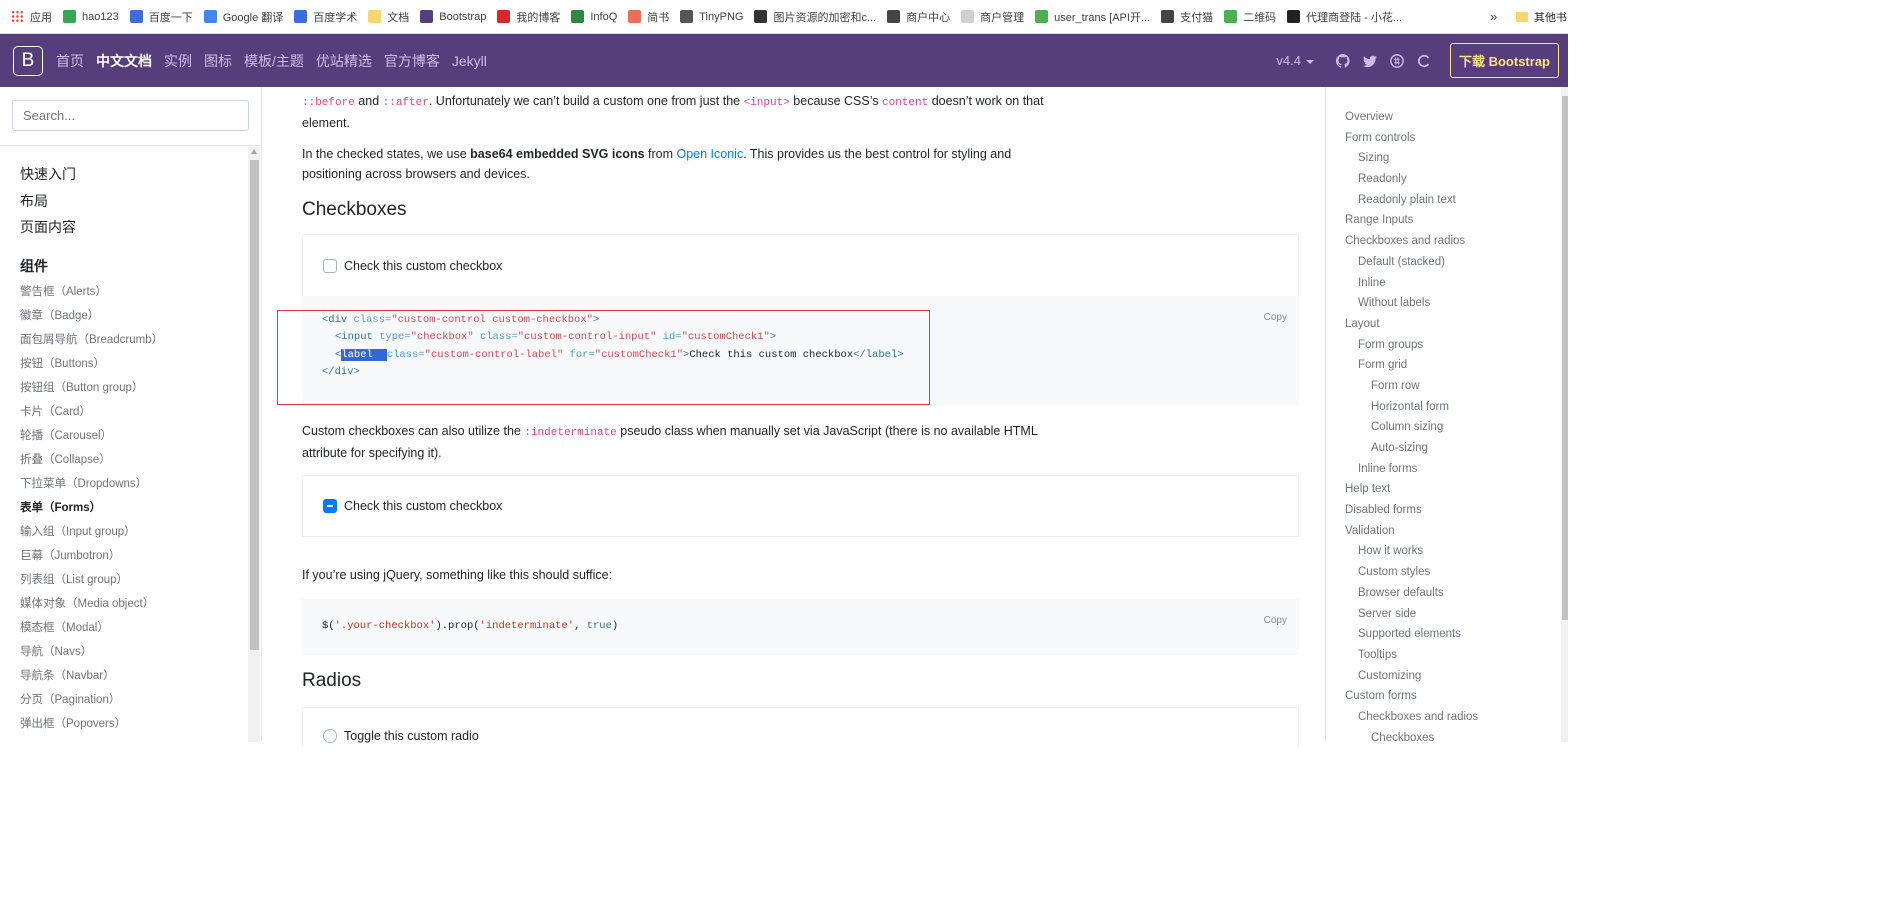 The width and height of the screenshot is (1896, 897). Describe the element at coordinates (1411, 345) in the screenshot. I see `toc-link: Form groups` at that location.